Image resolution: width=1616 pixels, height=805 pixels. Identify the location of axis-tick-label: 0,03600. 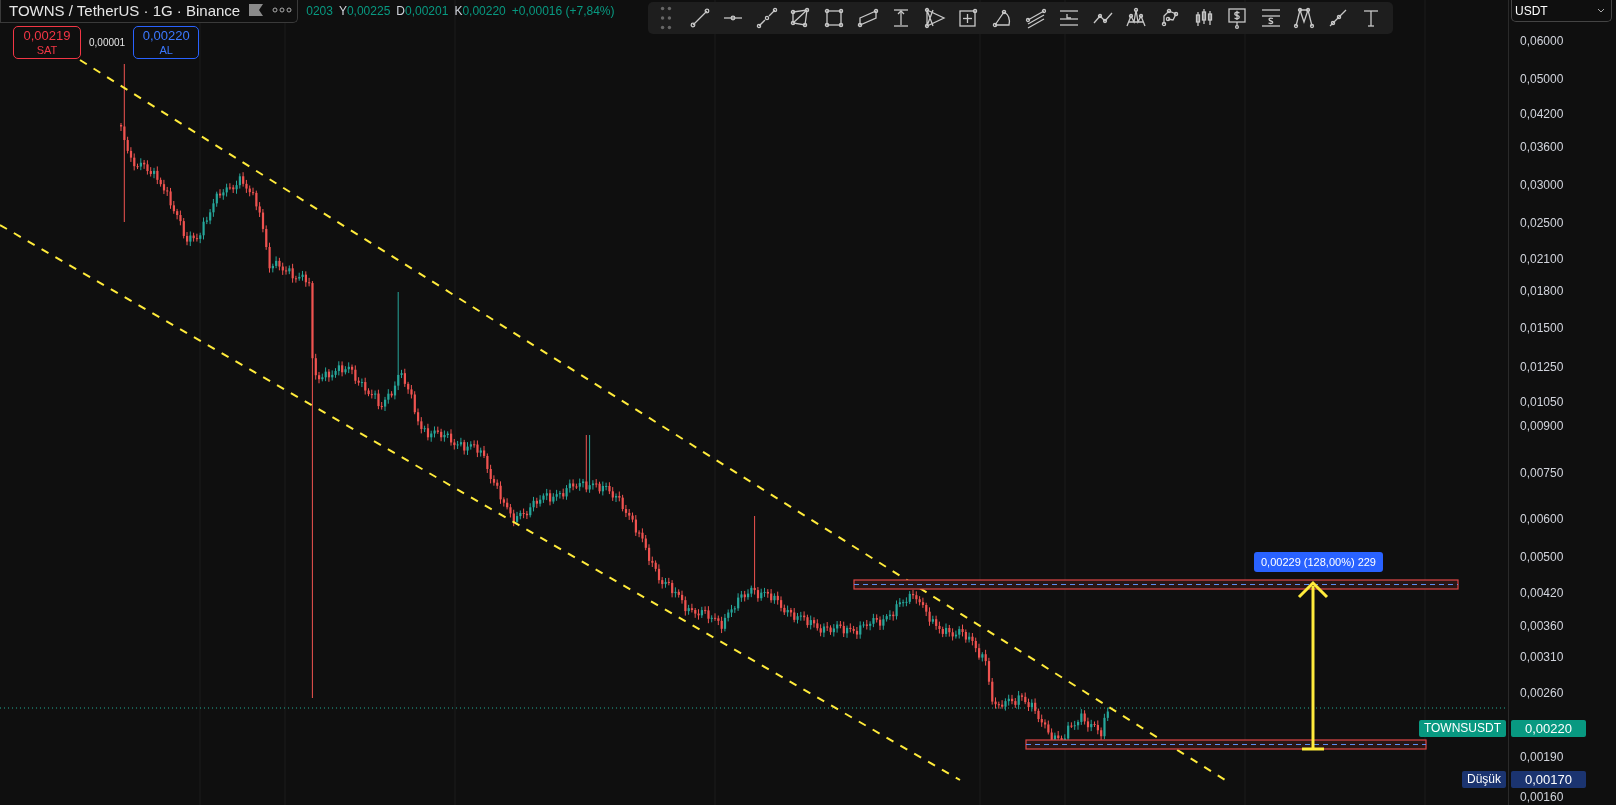
(1542, 147).